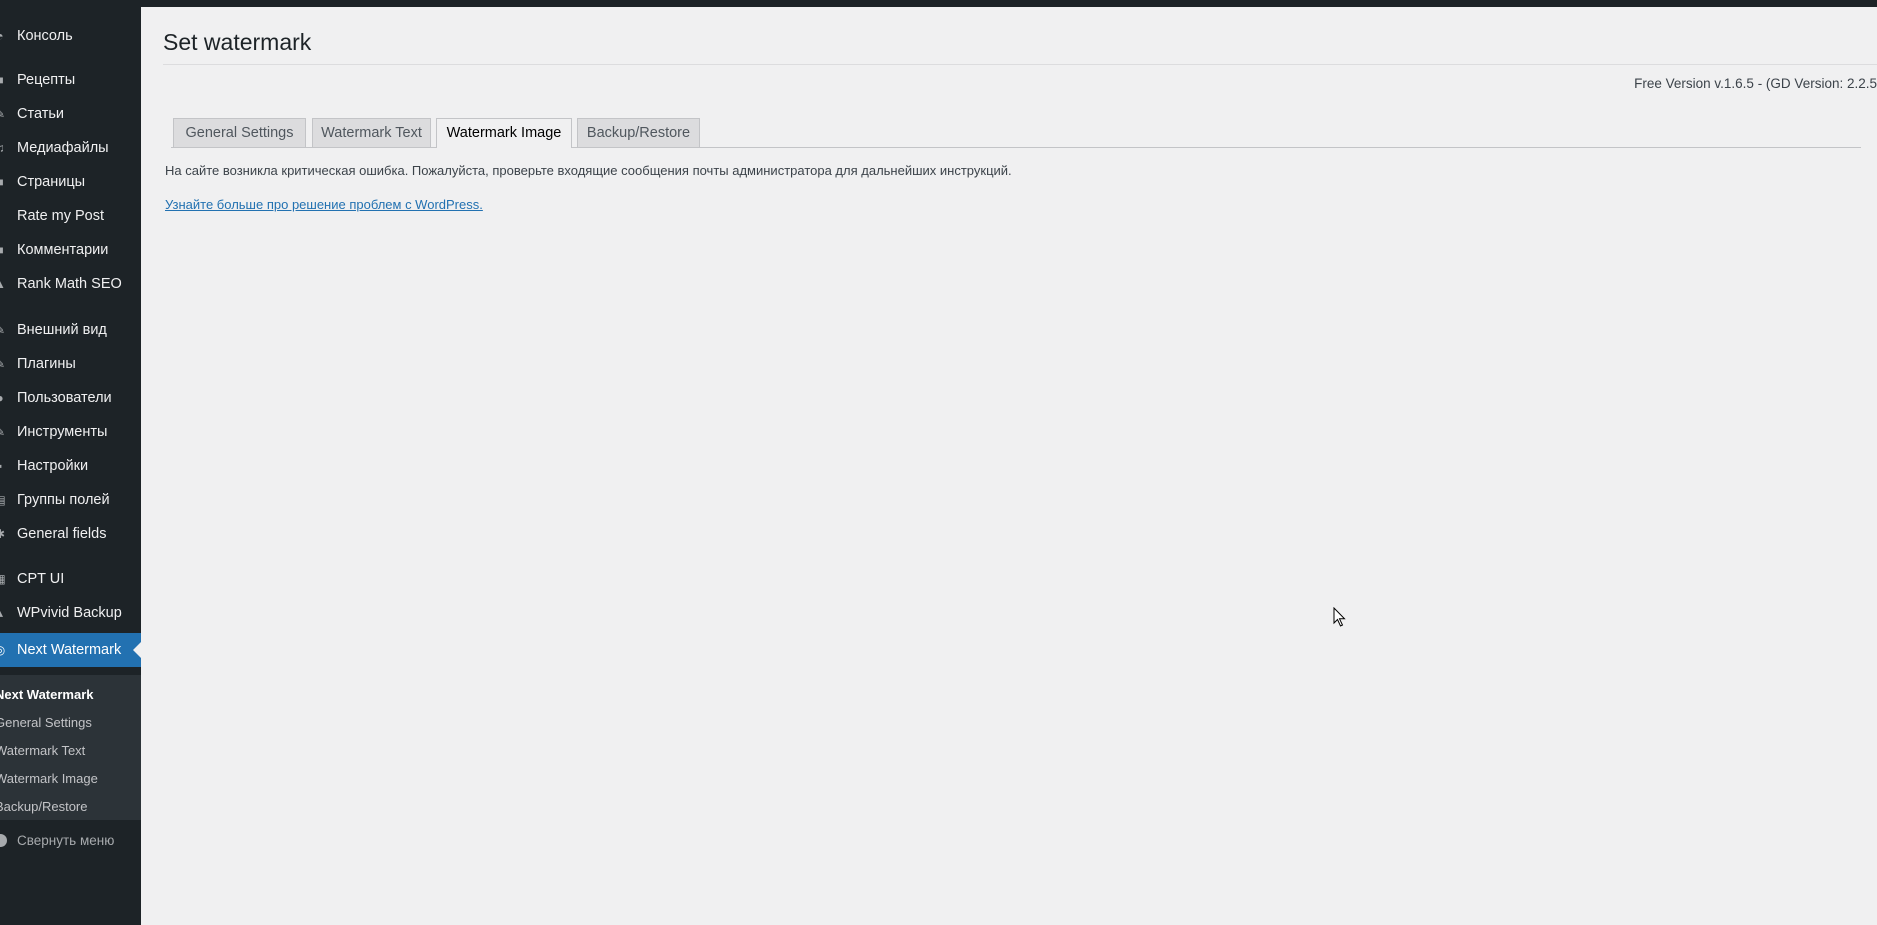 This screenshot has height=925, width=1877. I want to click on watermark-icon: ◎, so click(3, 650).